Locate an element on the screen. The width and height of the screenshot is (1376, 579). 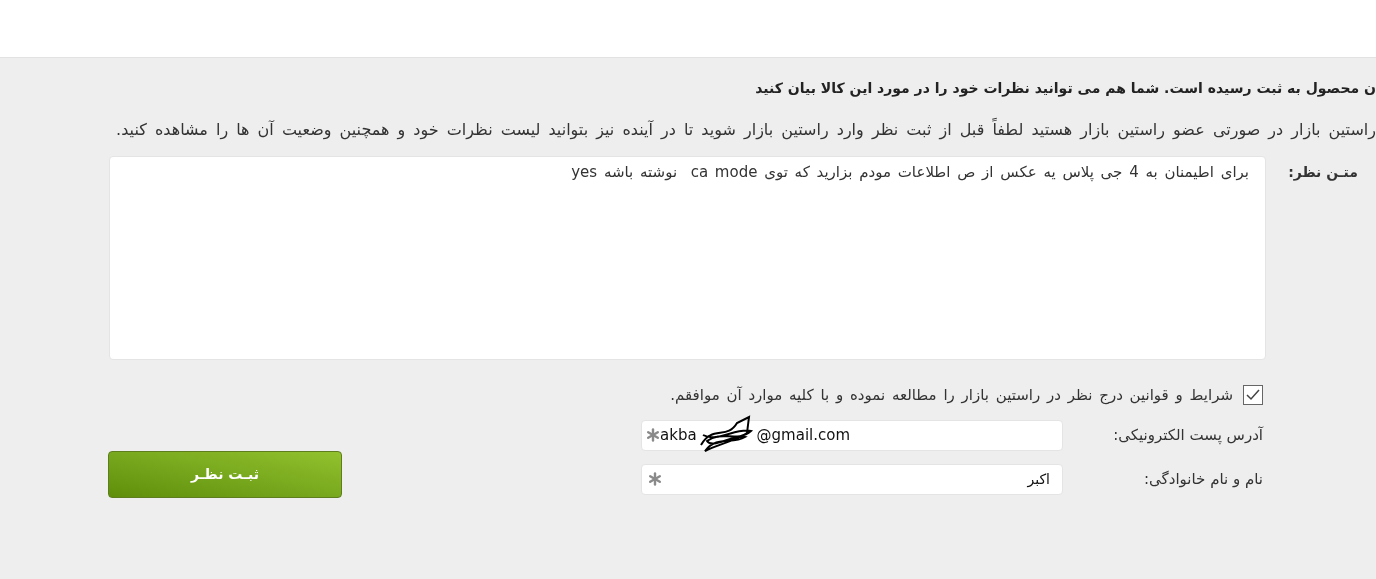
terms-label: شرایط و قوانین درج نظر در راستین بازار را مطالعه نموده و با کلیه موارد آن موافقم. is located at coordinates (951, 396).